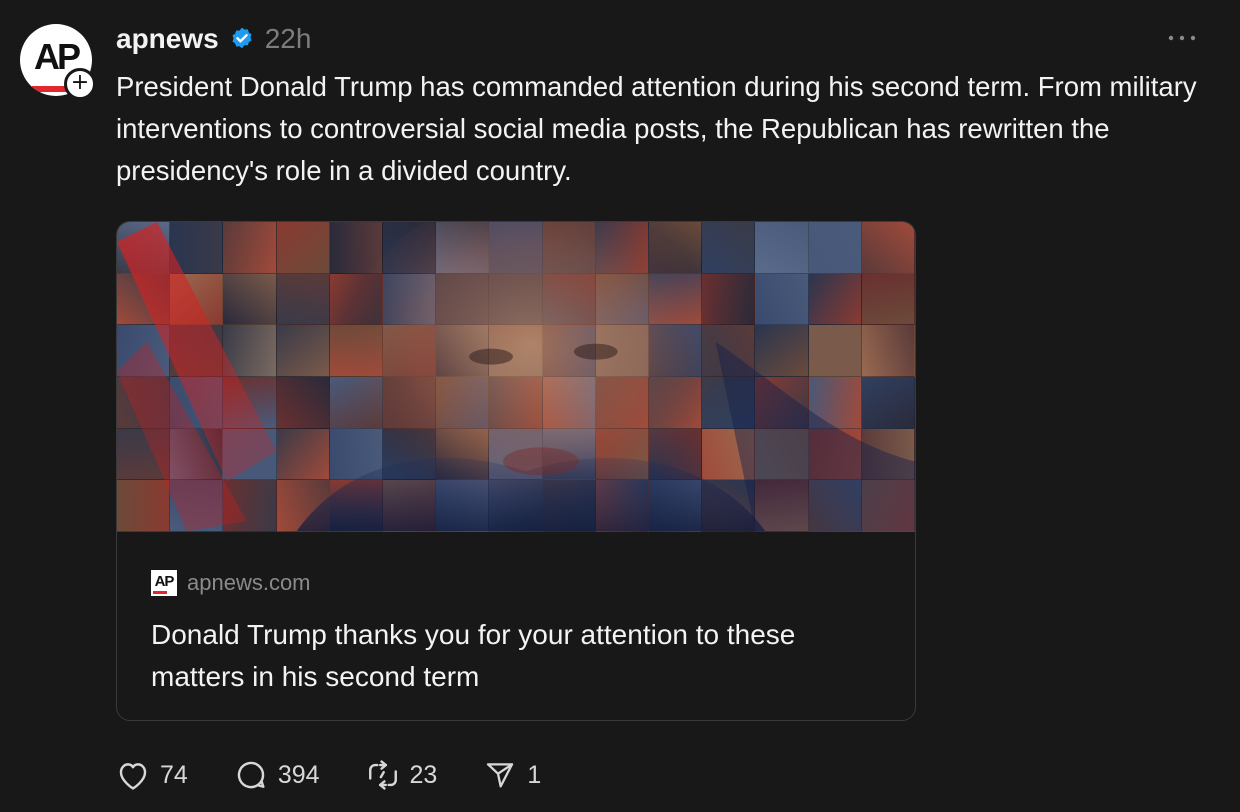 The image size is (1240, 812). I want to click on username: apnews, so click(167, 39).